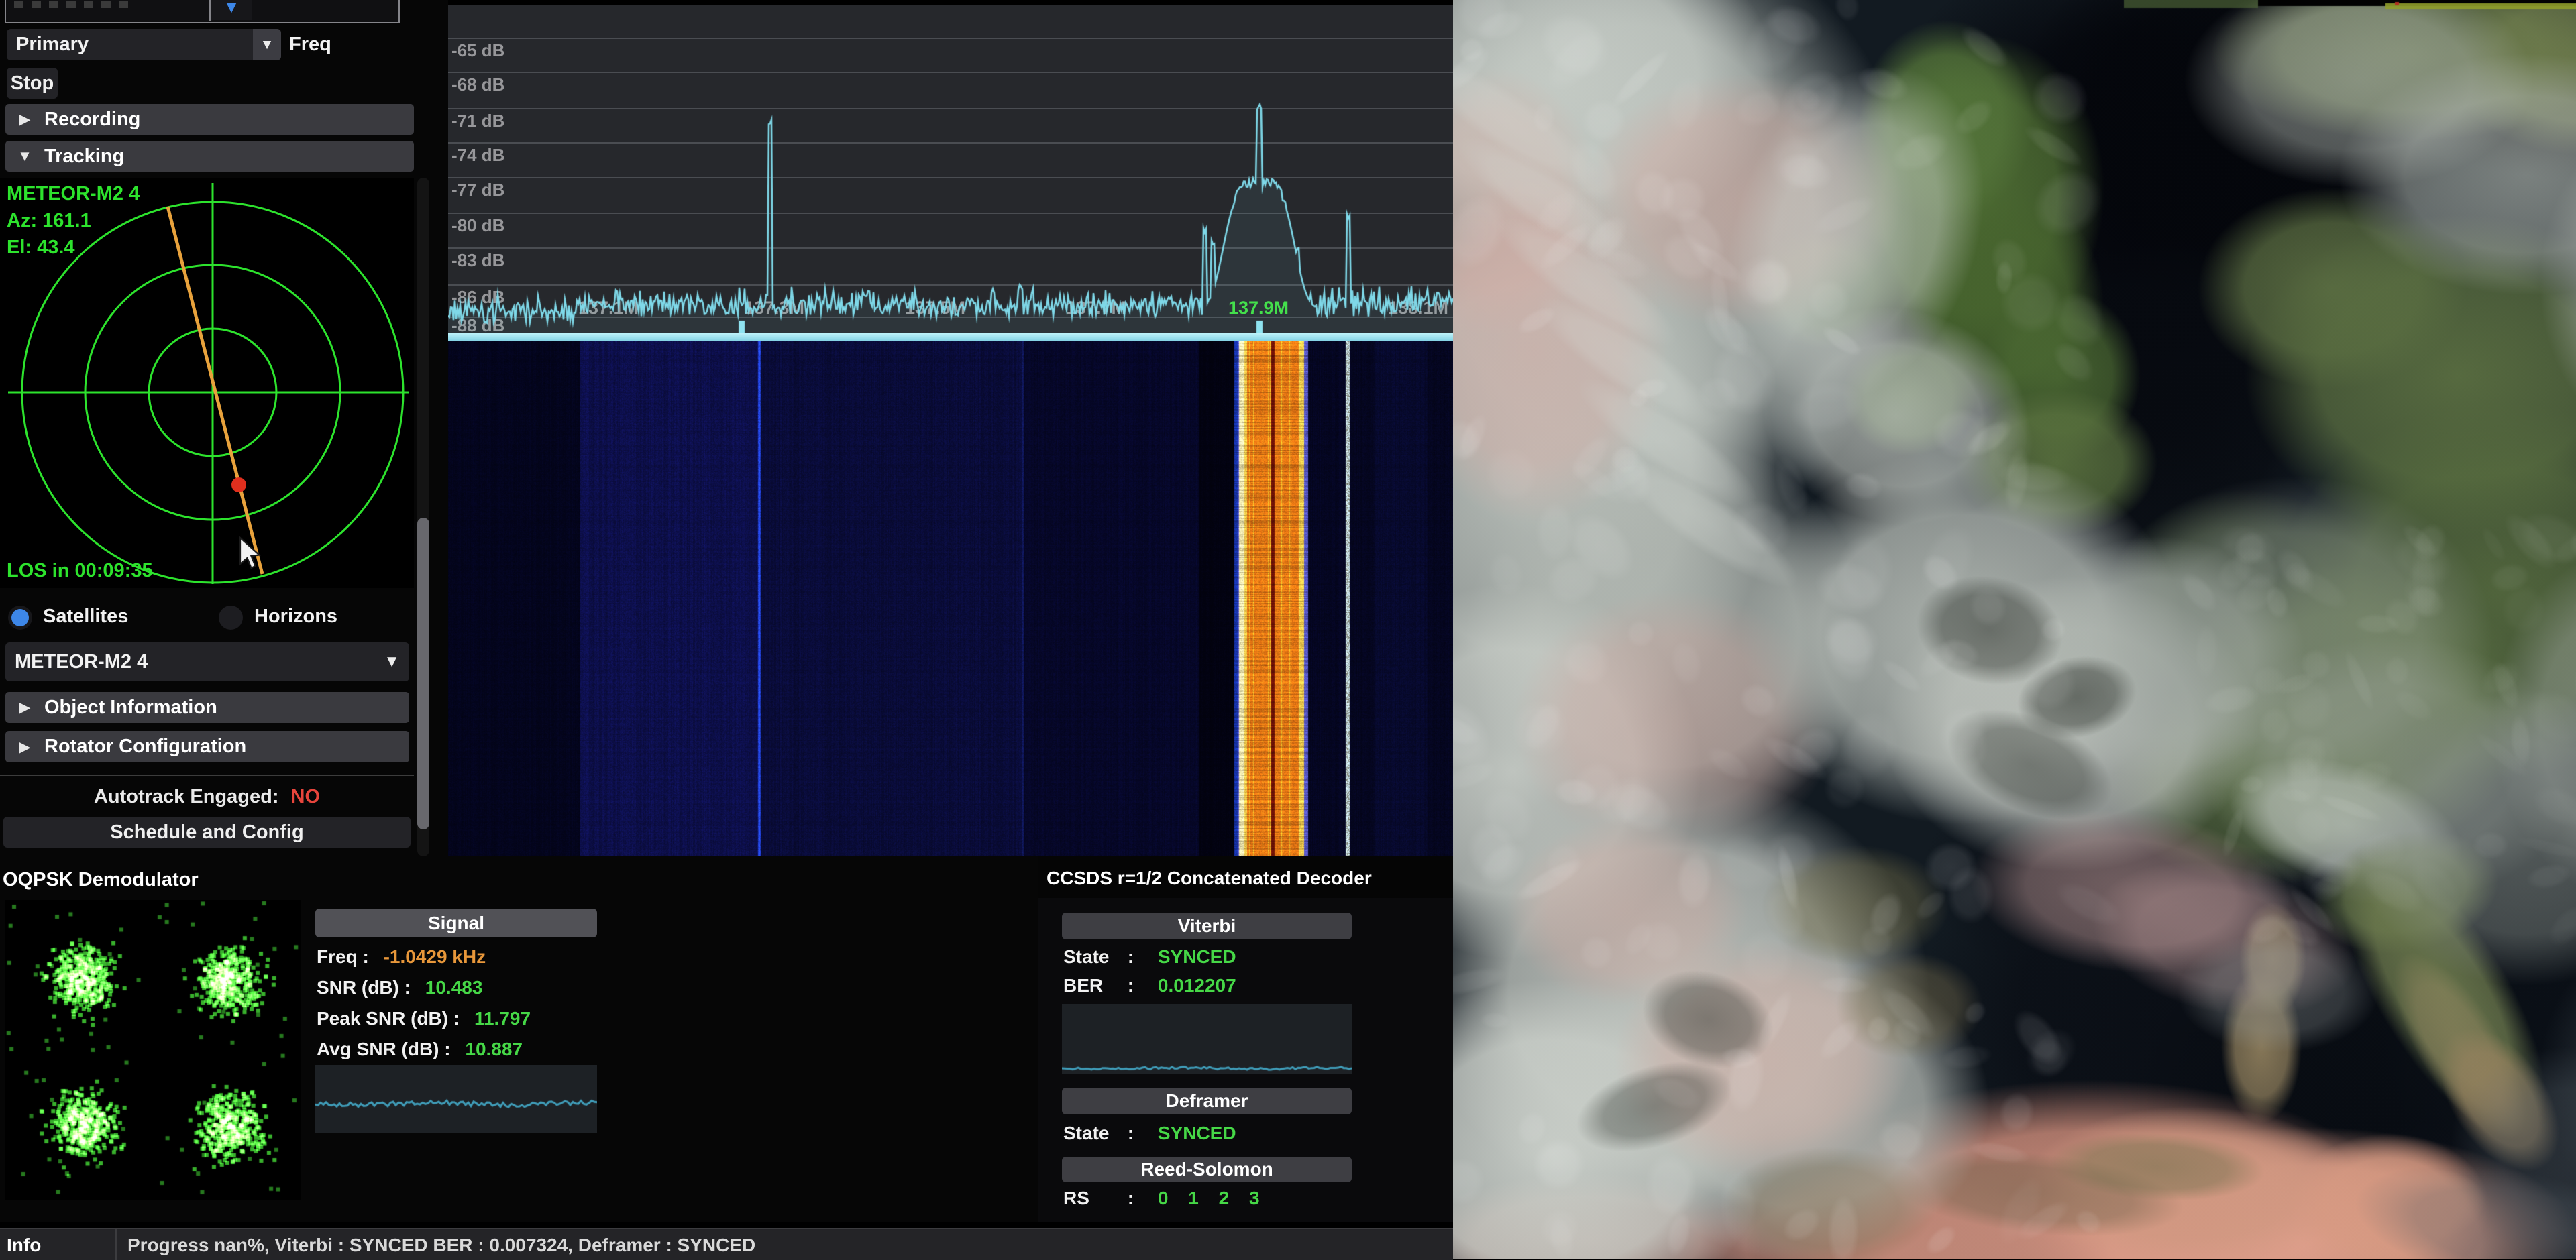 The image size is (2576, 1260). What do you see at coordinates (454, 987) in the screenshot?
I see `signal-snr-value: 10.483` at bounding box center [454, 987].